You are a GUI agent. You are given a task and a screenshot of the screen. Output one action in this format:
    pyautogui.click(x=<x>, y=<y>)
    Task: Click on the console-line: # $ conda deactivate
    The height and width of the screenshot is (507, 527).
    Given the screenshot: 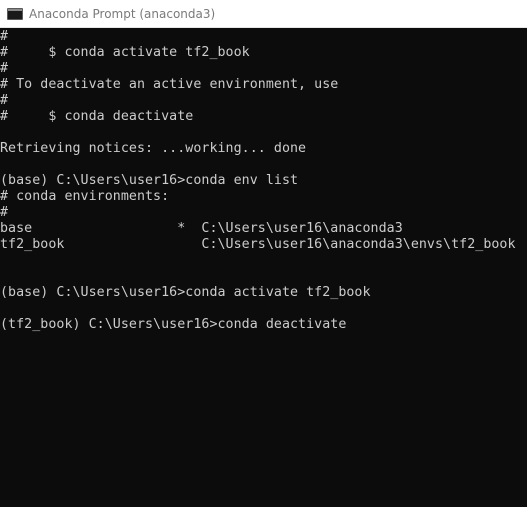 What is the action you would take?
    pyautogui.click(x=97, y=116)
    